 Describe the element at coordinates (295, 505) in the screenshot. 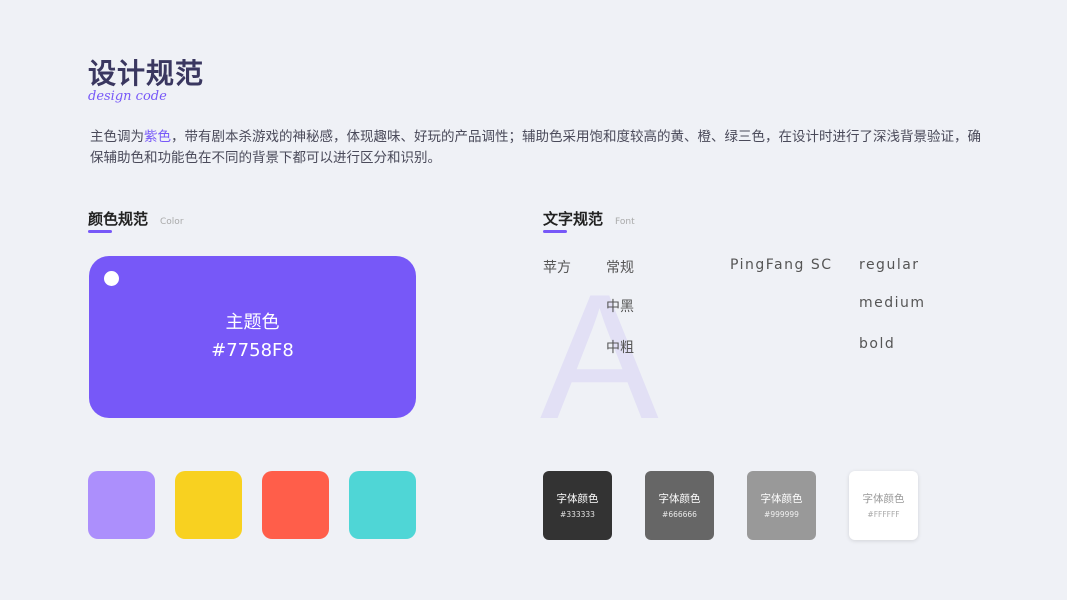

I see `secondary-swatch-orange` at that location.